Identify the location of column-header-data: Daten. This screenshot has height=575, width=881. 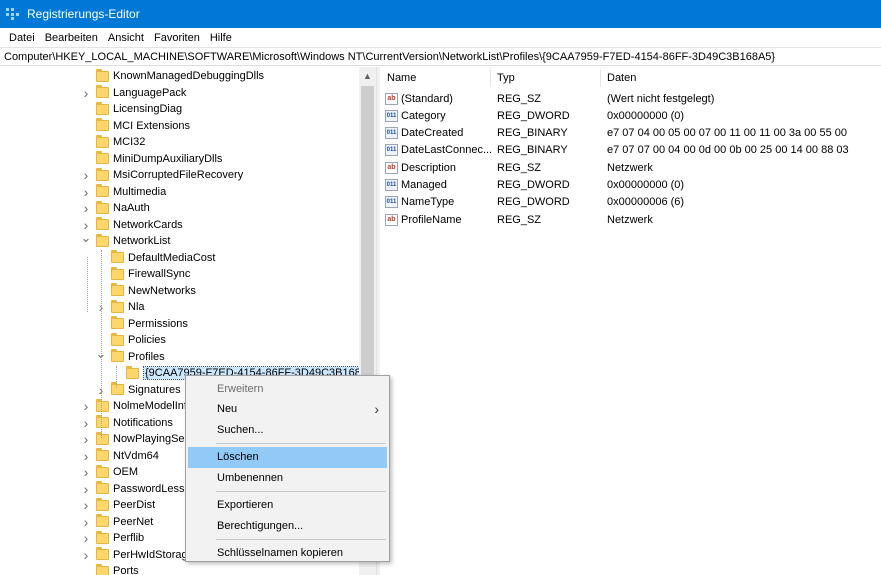
(621, 78).